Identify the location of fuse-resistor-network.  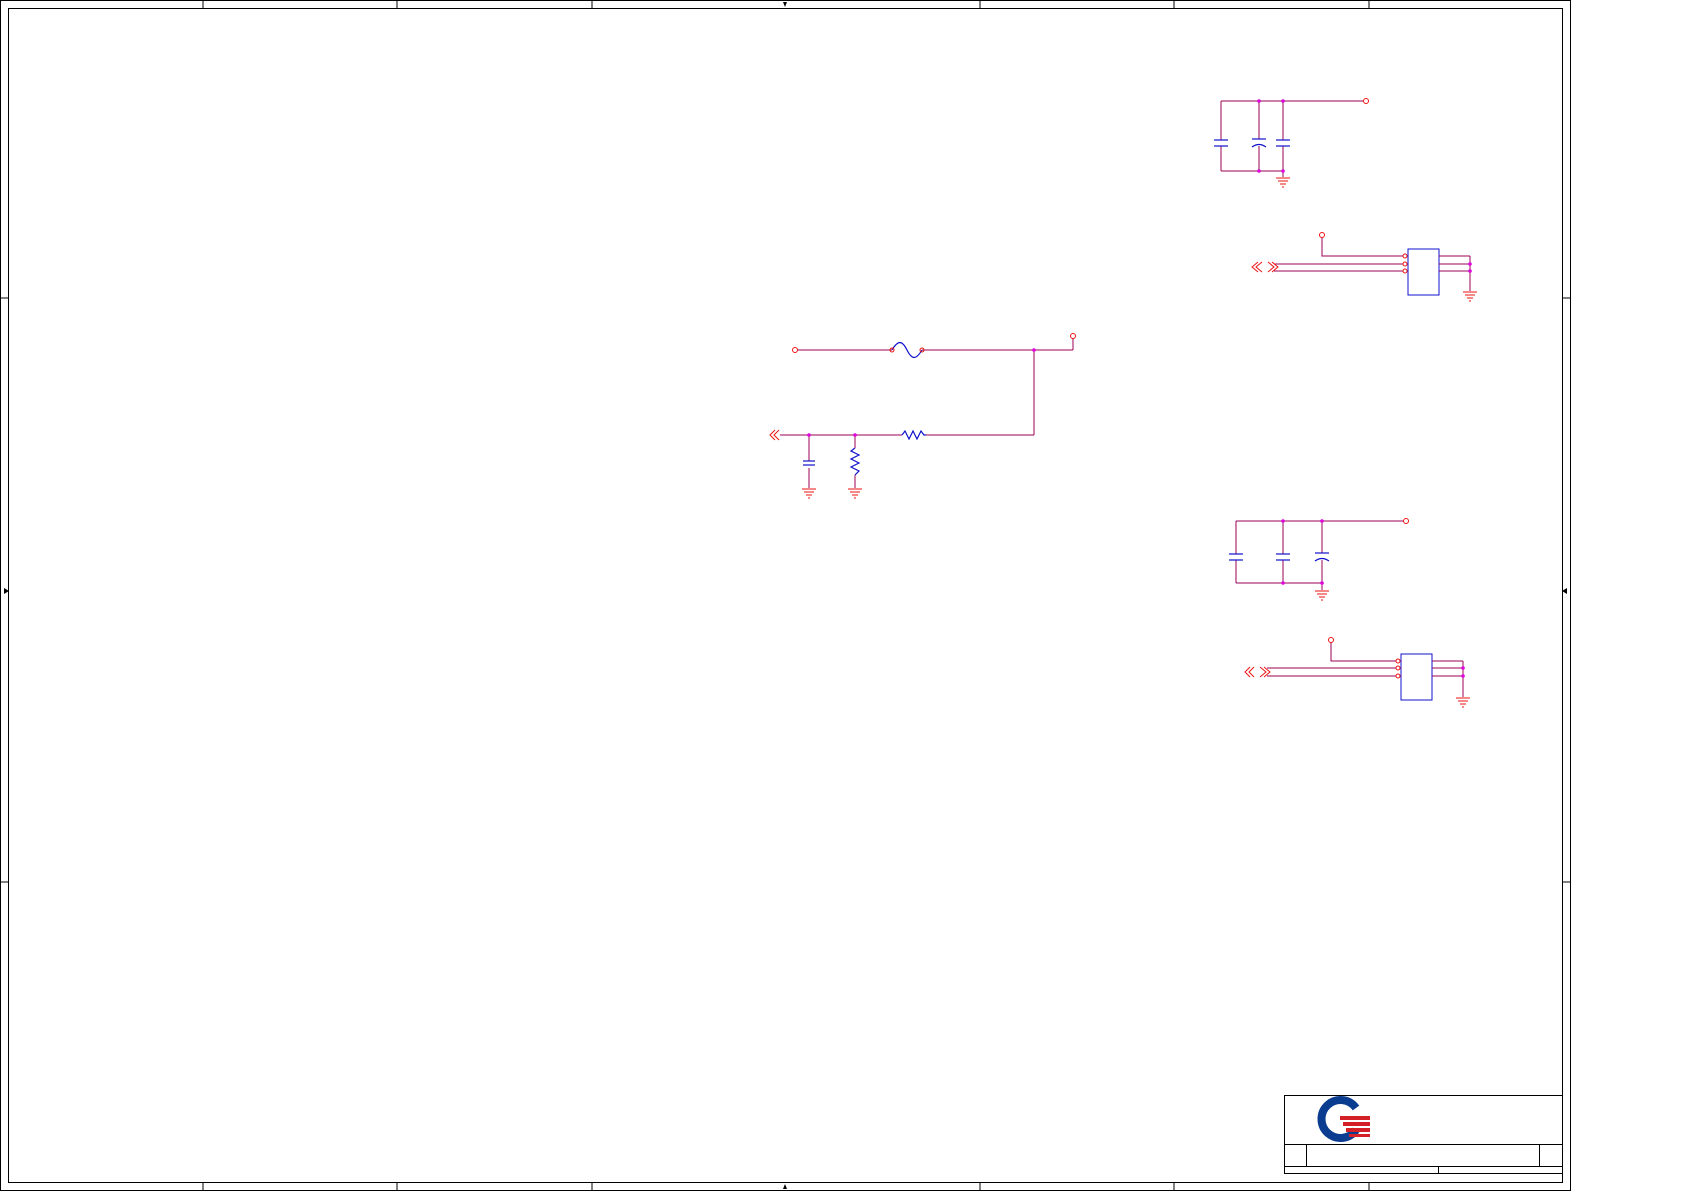
(922, 416).